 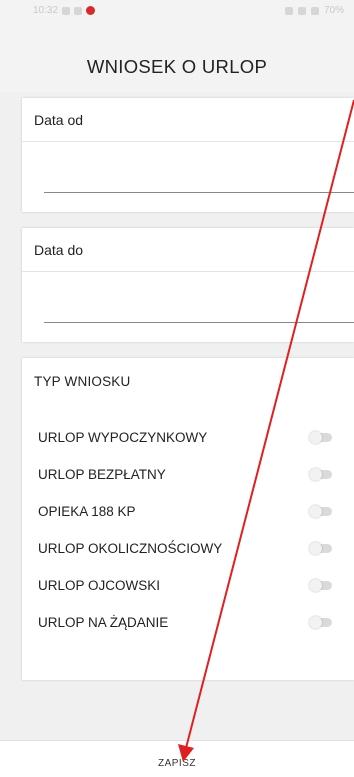 I want to click on gallery-icon, so click(x=78, y=10).